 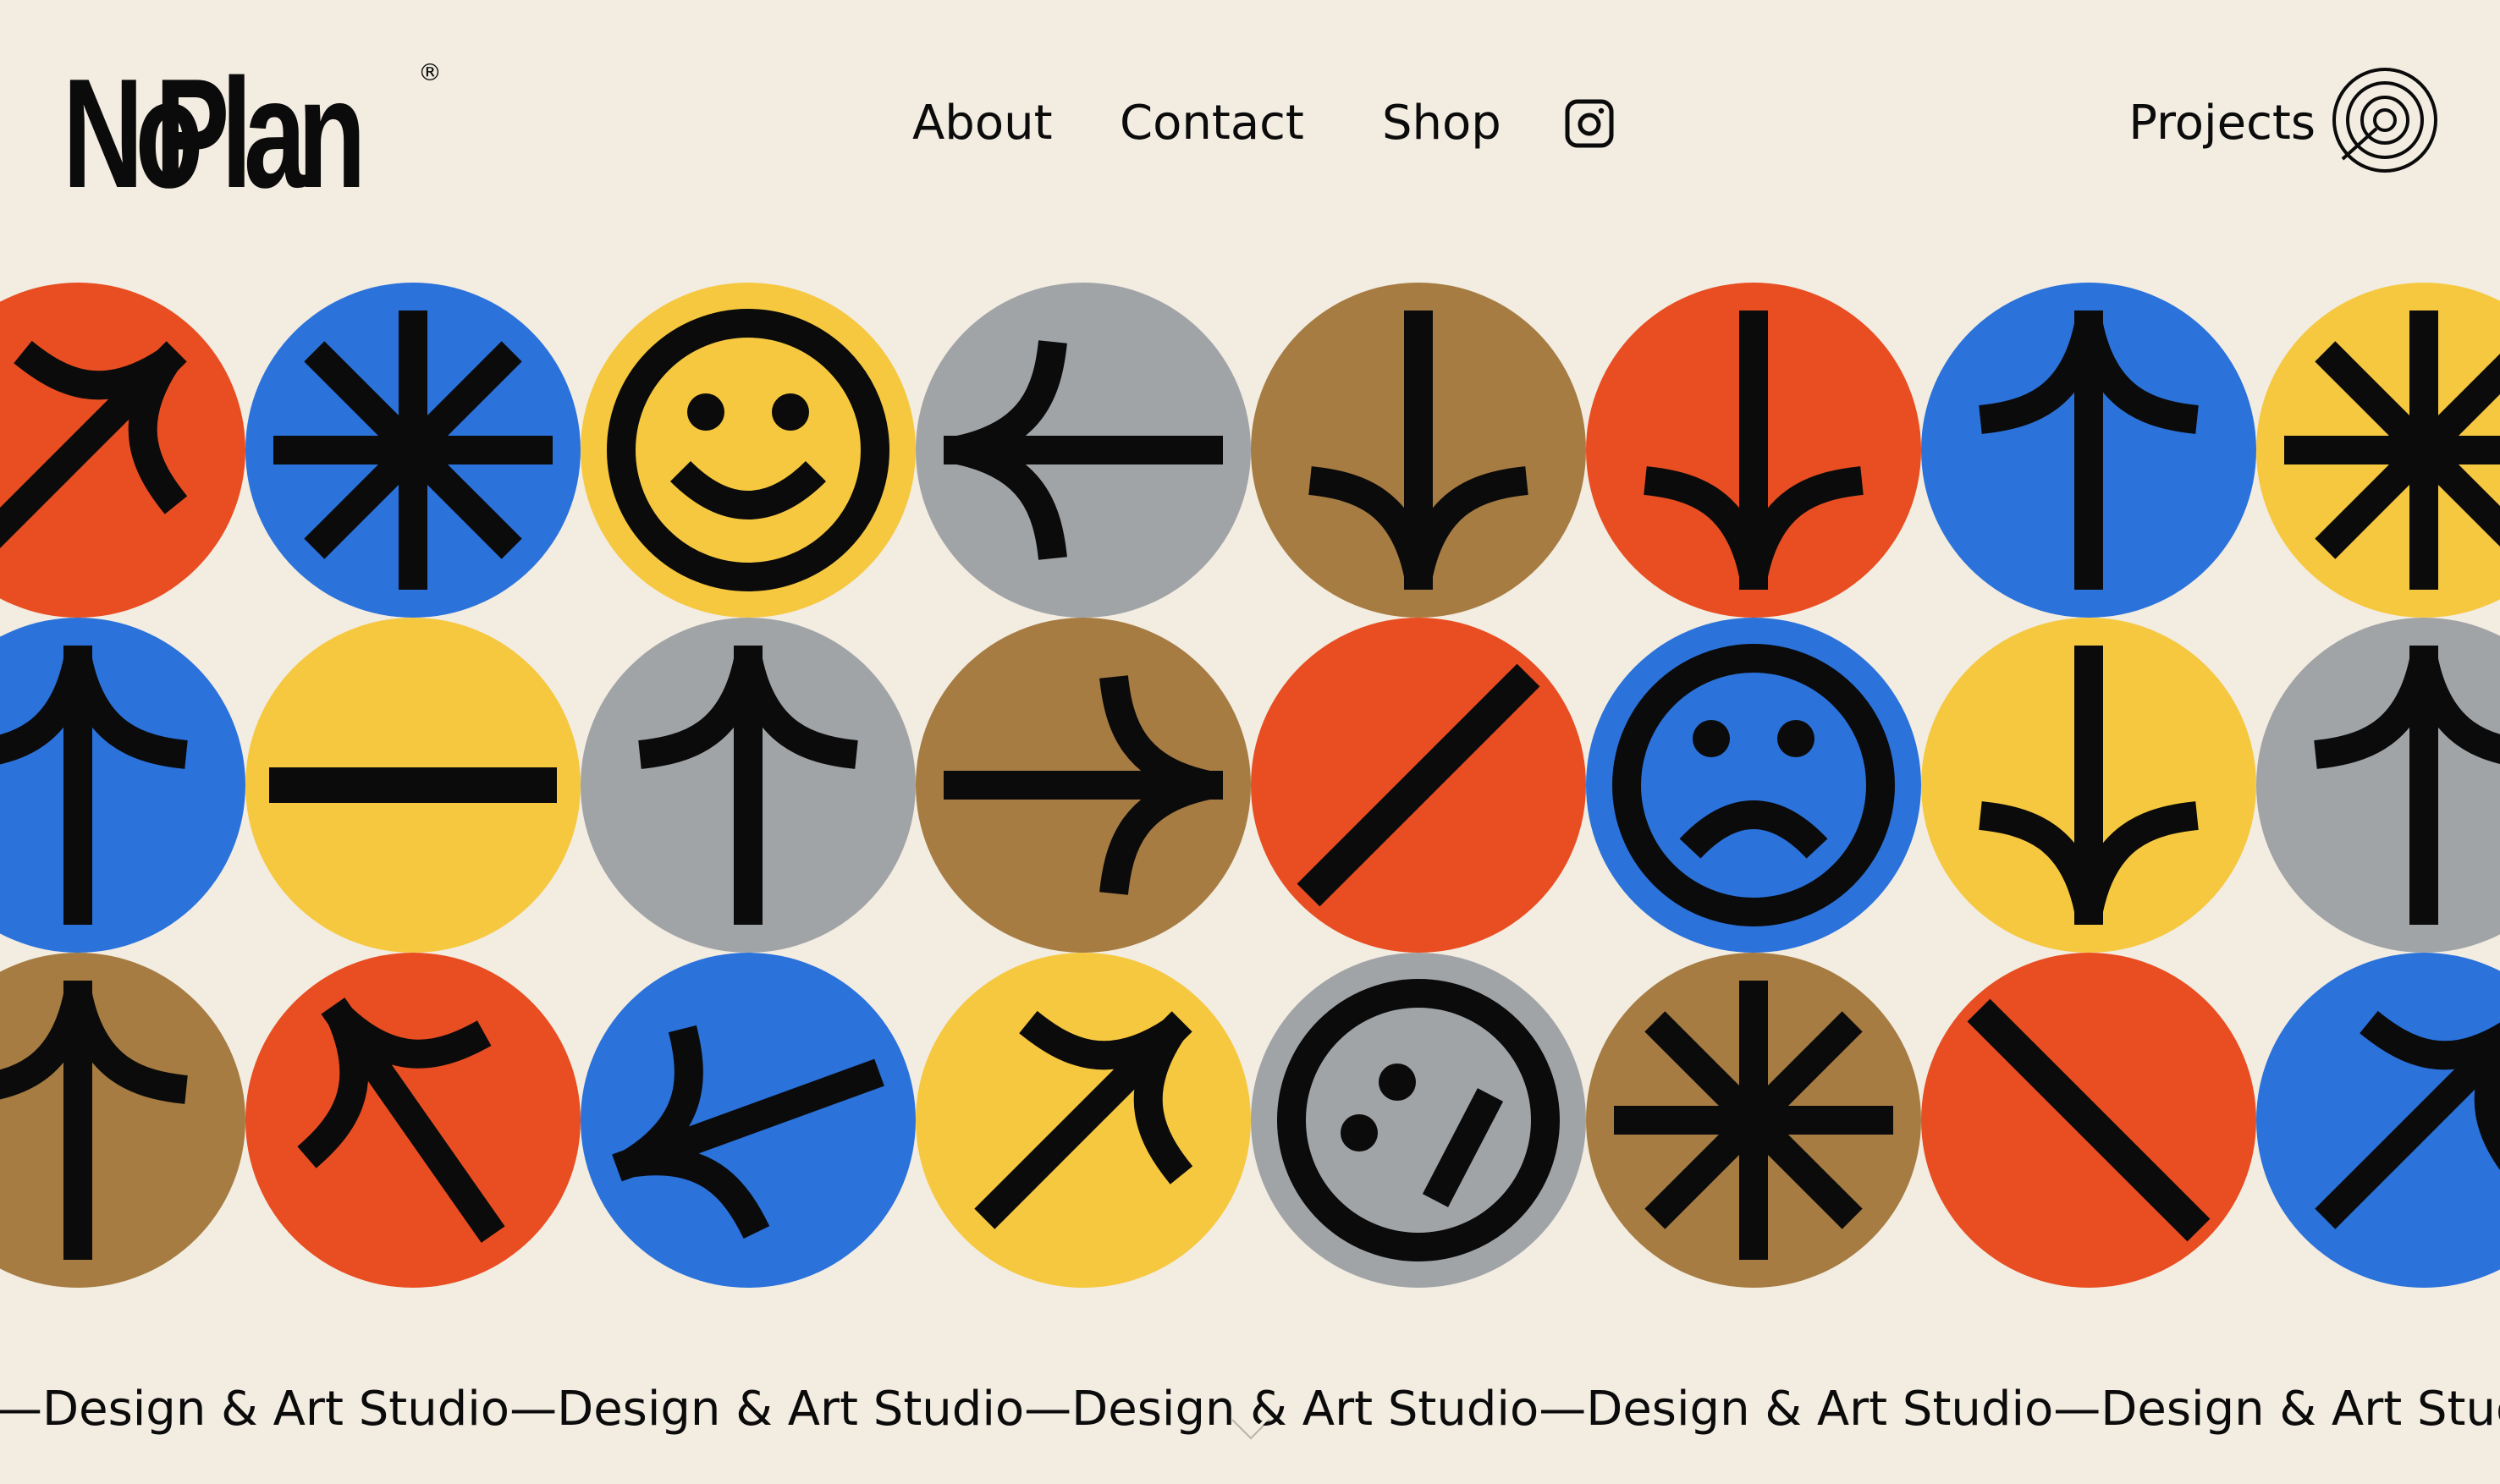 I want to click on symbol-circle-arrow-down-left, so click(x=748, y=1120).